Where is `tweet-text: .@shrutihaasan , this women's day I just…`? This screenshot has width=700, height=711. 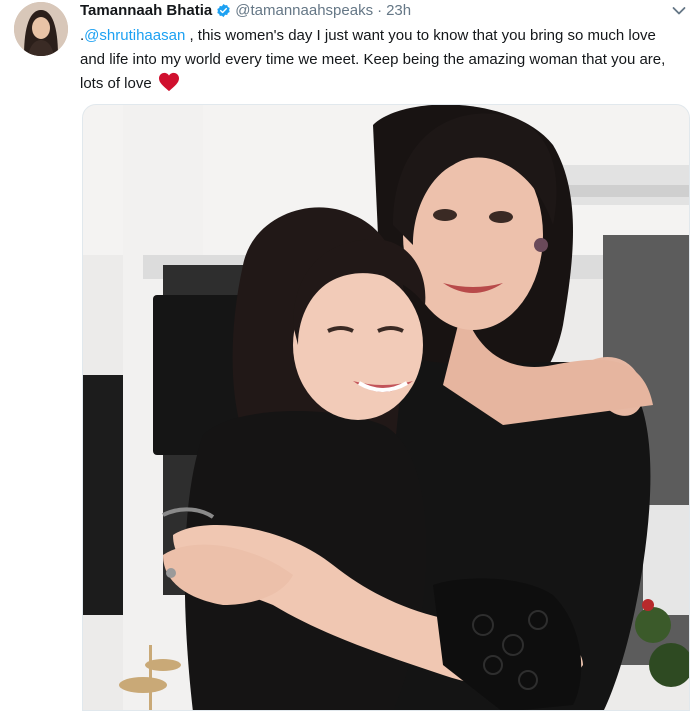
tweet-text: .@shrutihaasan , this women's day I just… is located at coordinates (380, 60).